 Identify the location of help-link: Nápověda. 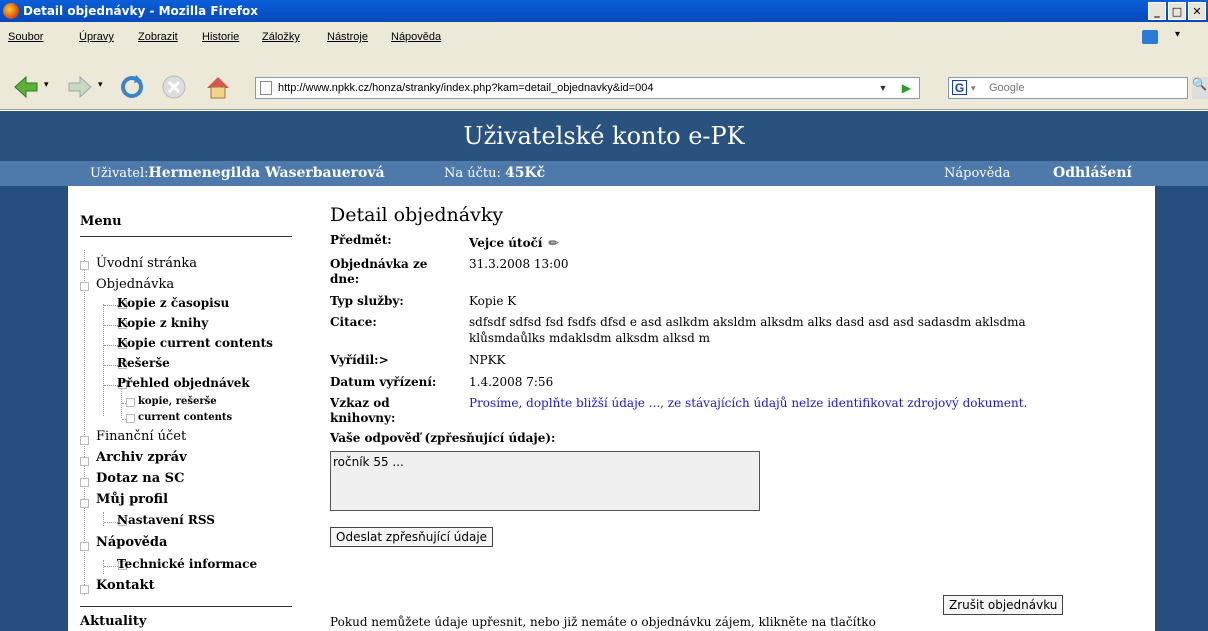
(977, 173).